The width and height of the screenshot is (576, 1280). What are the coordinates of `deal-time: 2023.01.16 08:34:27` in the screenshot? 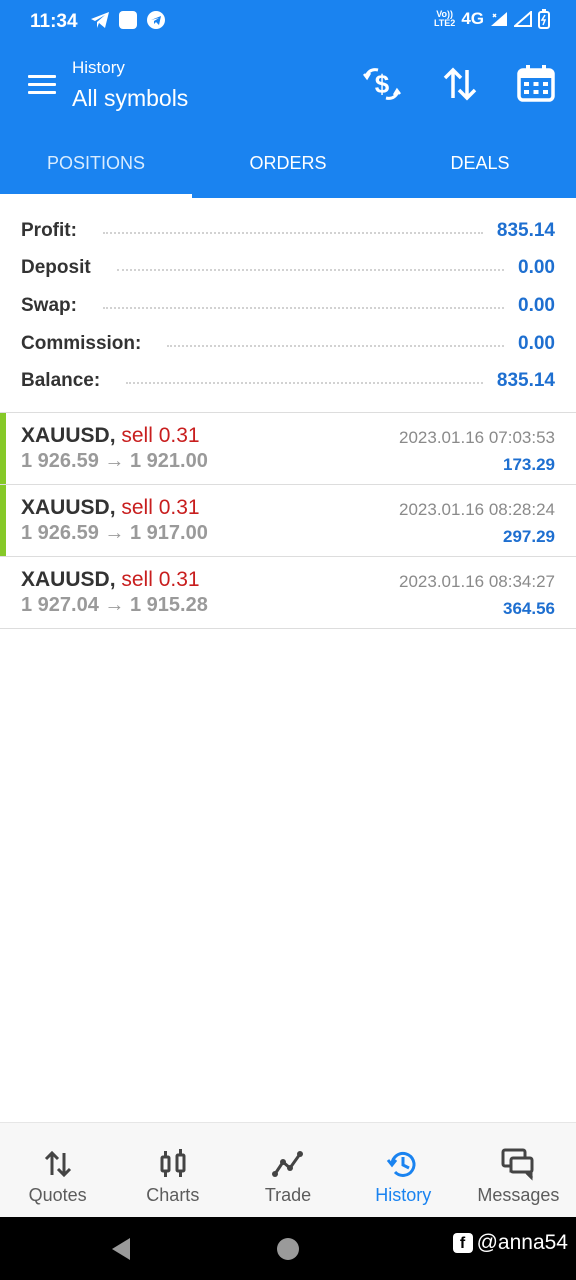 It's located at (477, 581).